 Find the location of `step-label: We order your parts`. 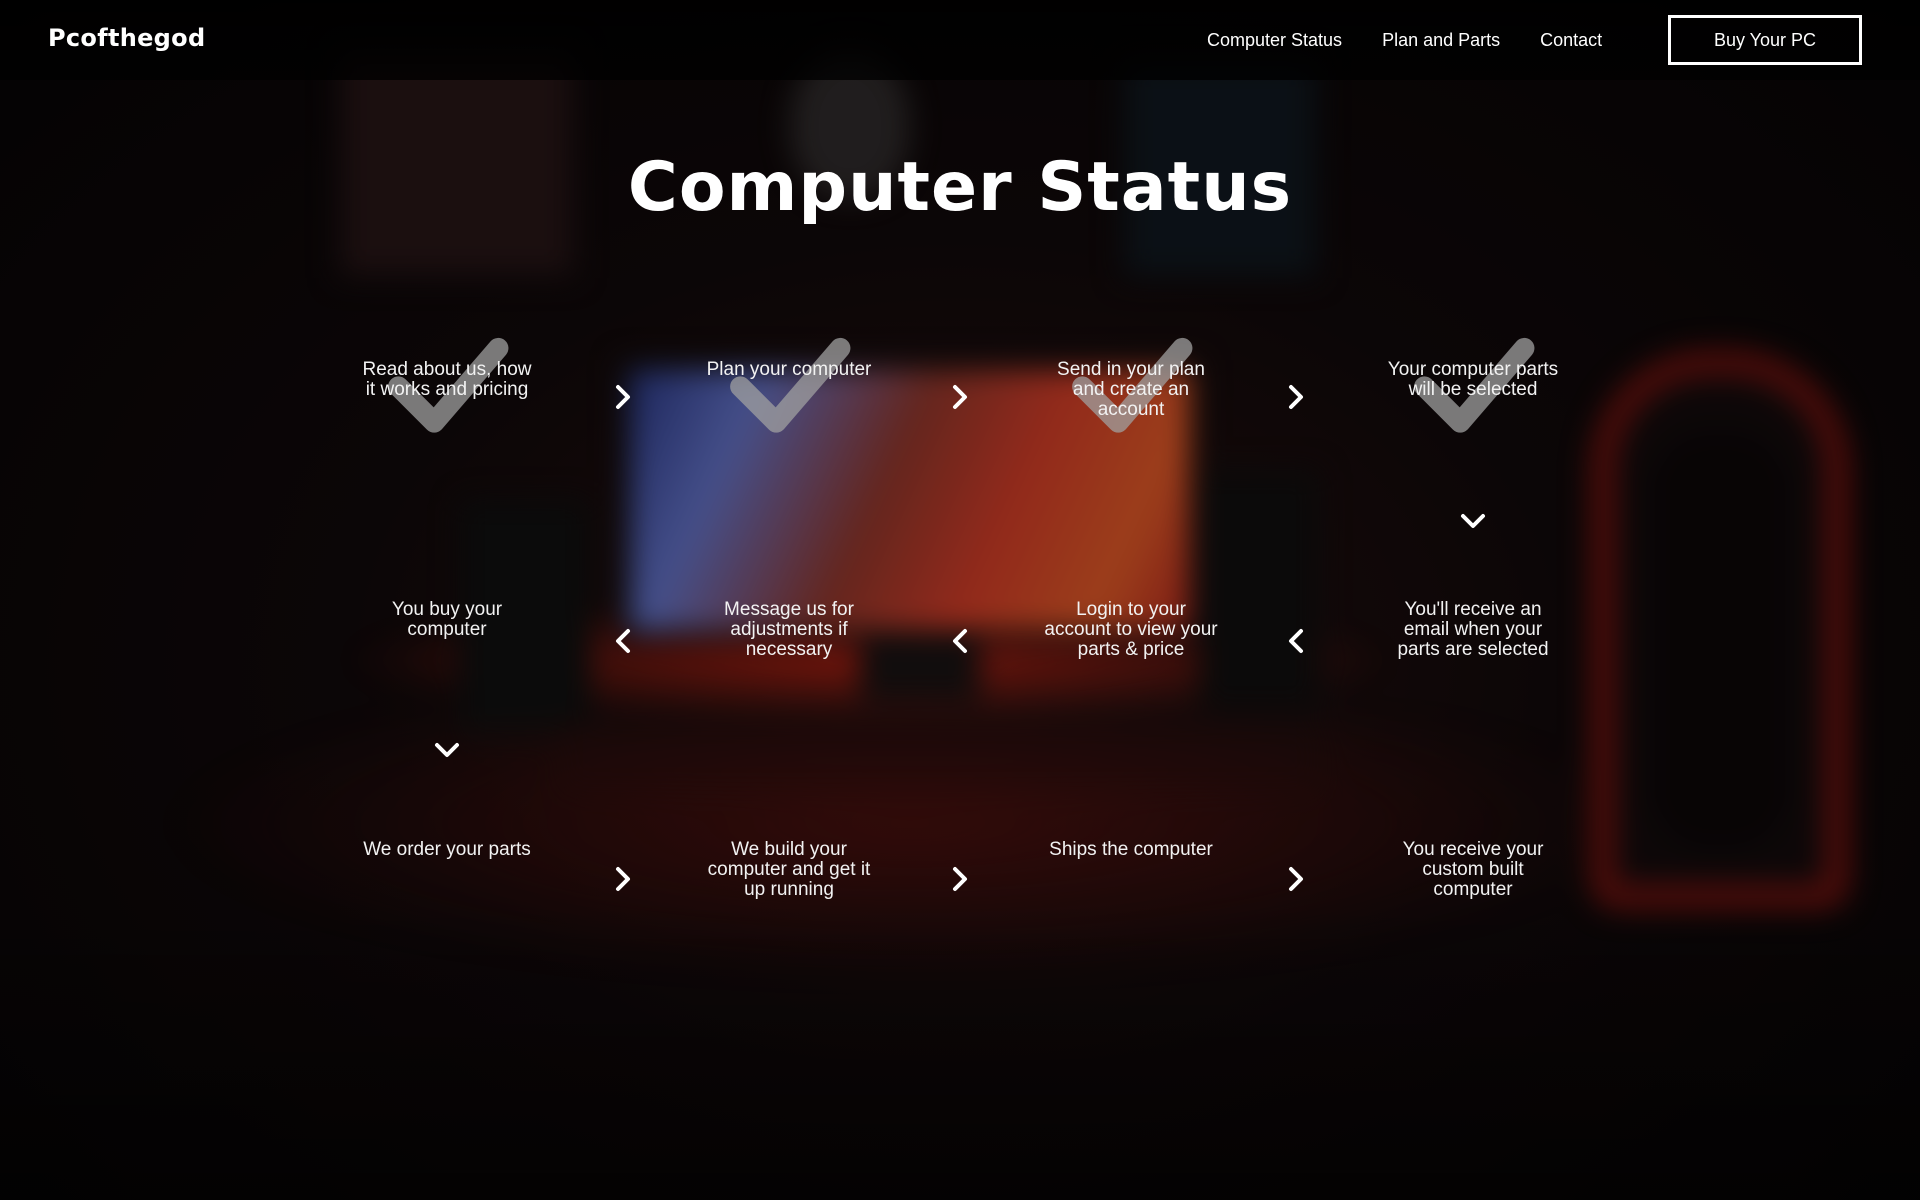

step-label: We order your parts is located at coordinates (447, 849).